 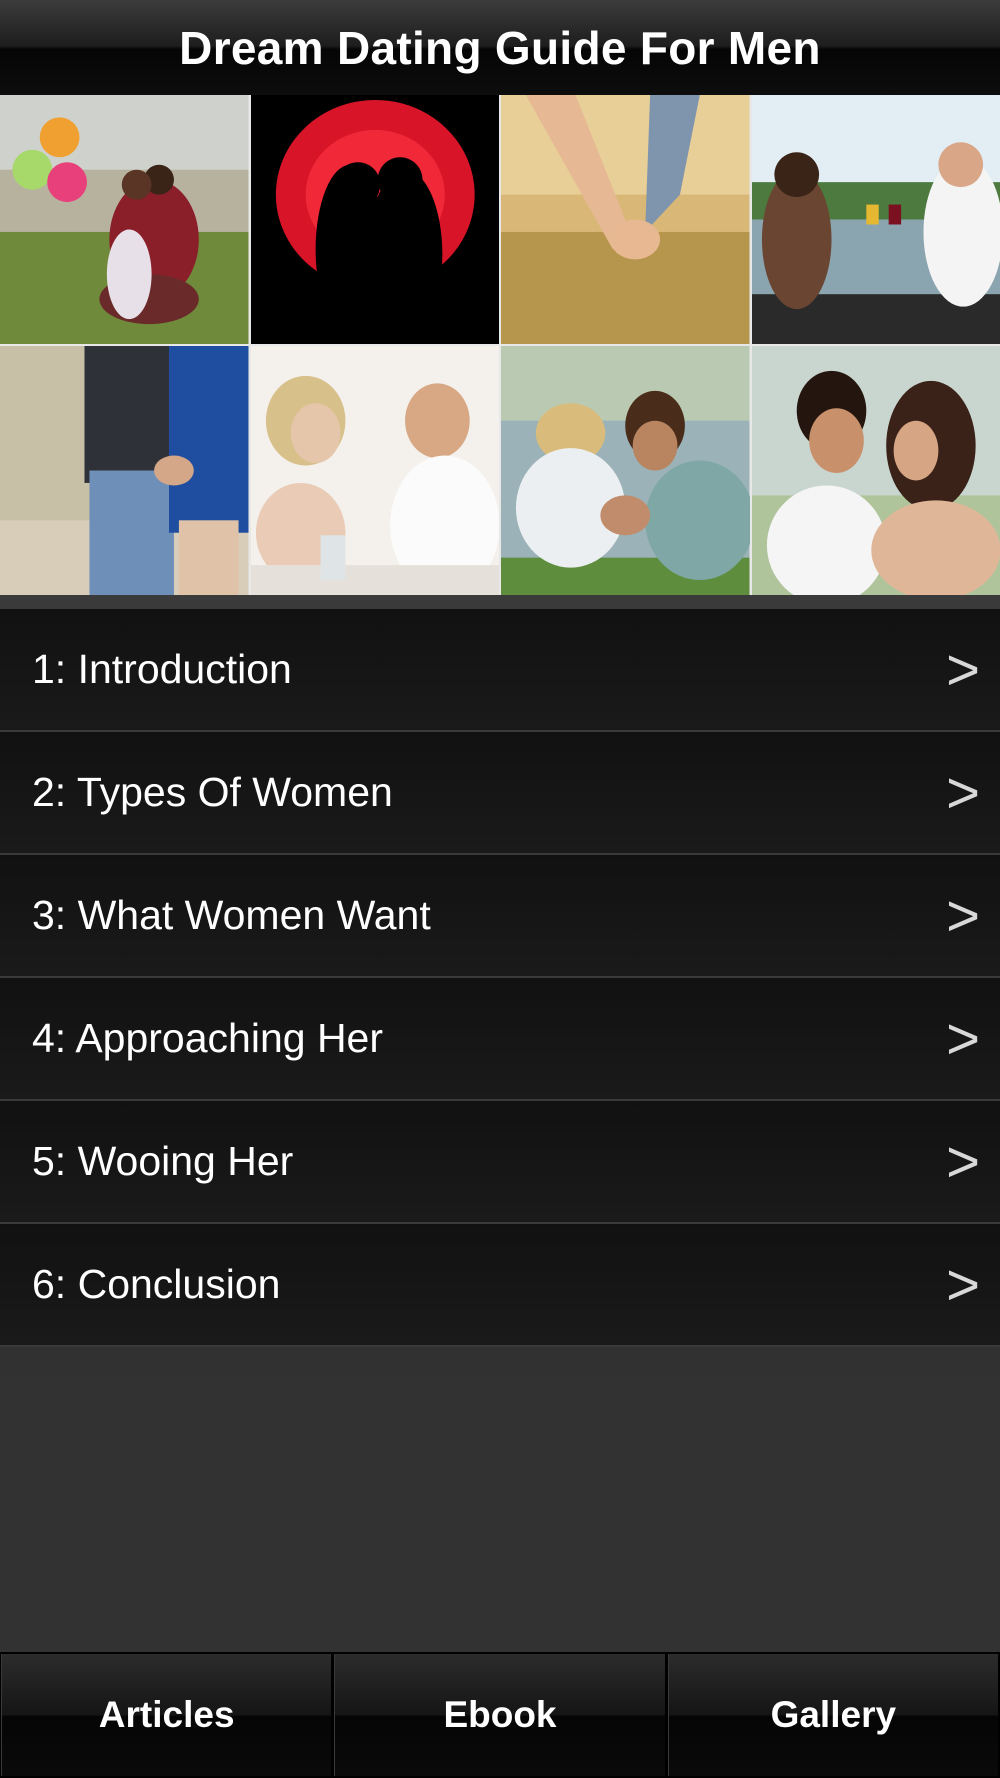 I want to click on chapter-label: 5: Wooing Her, so click(x=163, y=1161).